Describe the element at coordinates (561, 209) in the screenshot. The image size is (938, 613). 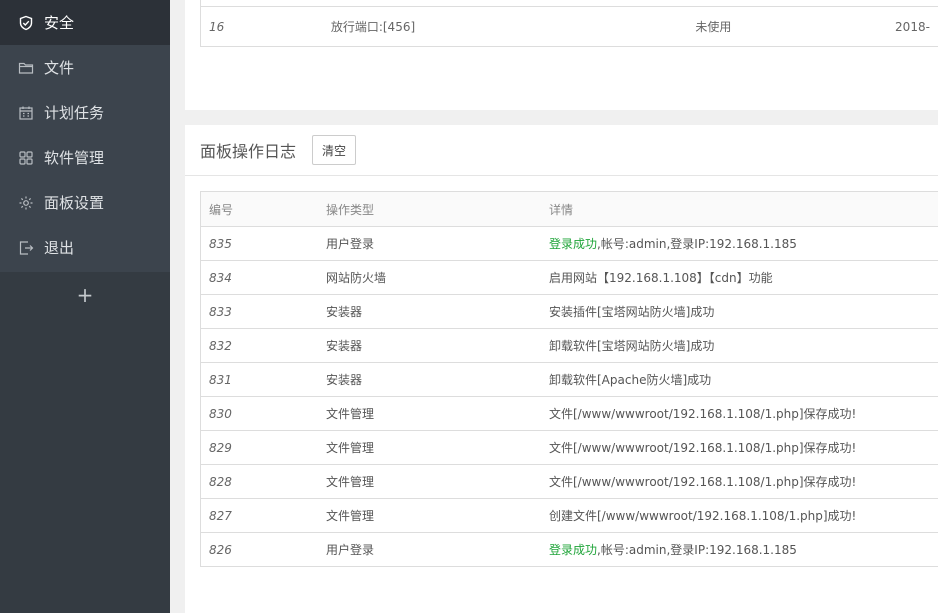
I see `column-header-detail: 详情` at that location.